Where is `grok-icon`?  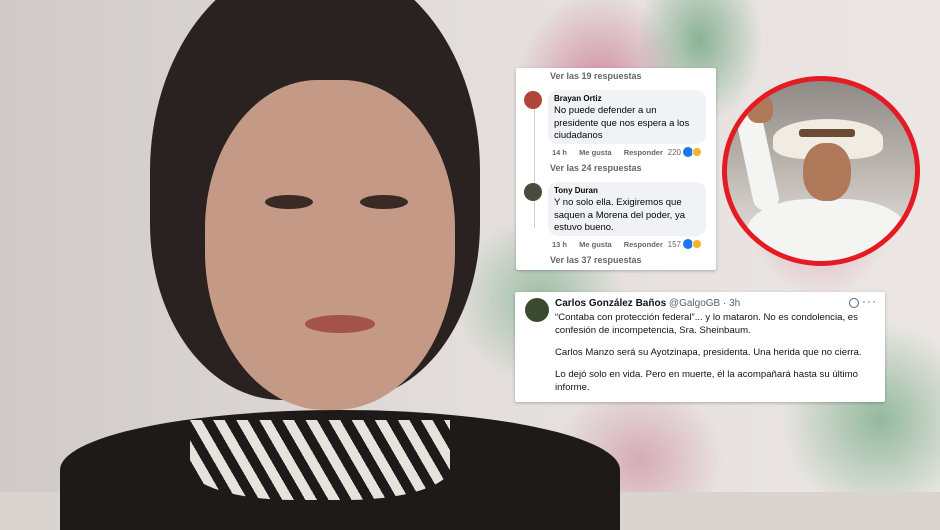 grok-icon is located at coordinates (854, 303).